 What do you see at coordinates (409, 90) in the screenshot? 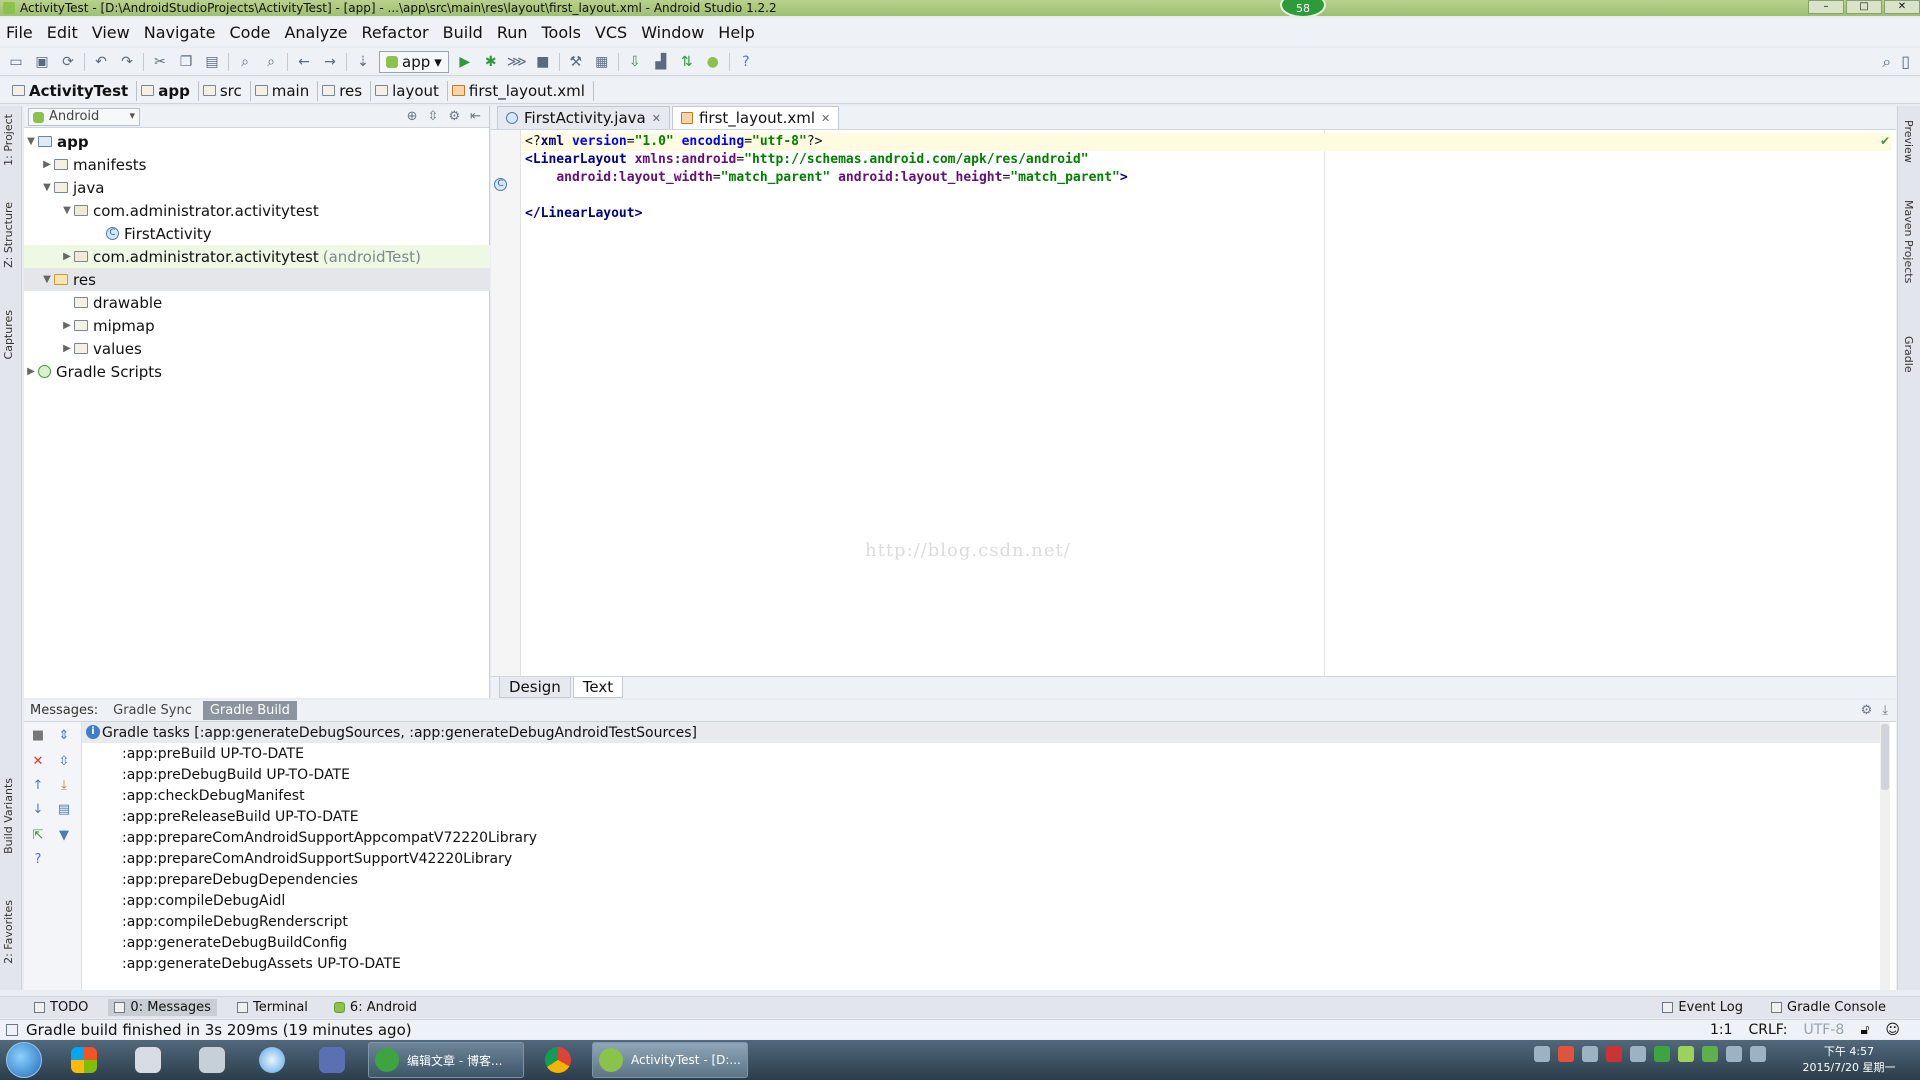
I see `breadcrumb-item: layout` at bounding box center [409, 90].